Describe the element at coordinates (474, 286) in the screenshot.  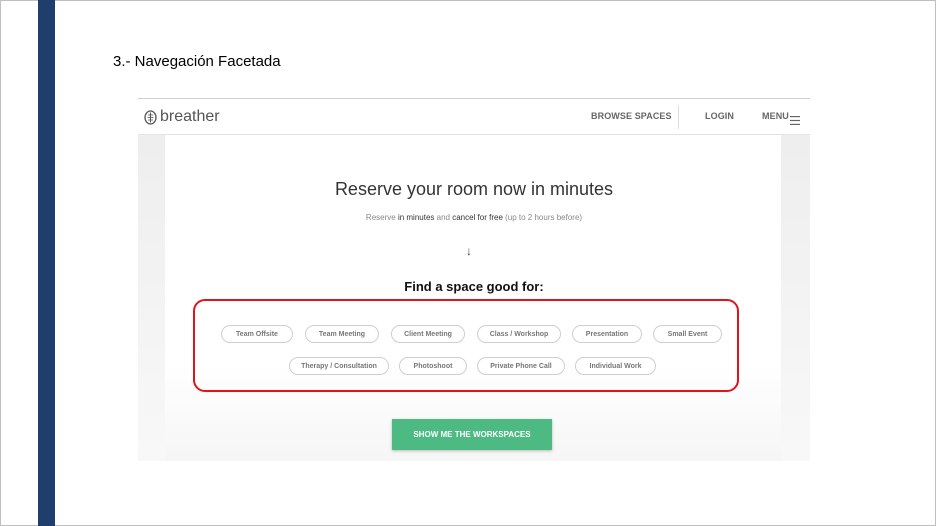
I see `find-space-title: Find a space good for:` at that location.